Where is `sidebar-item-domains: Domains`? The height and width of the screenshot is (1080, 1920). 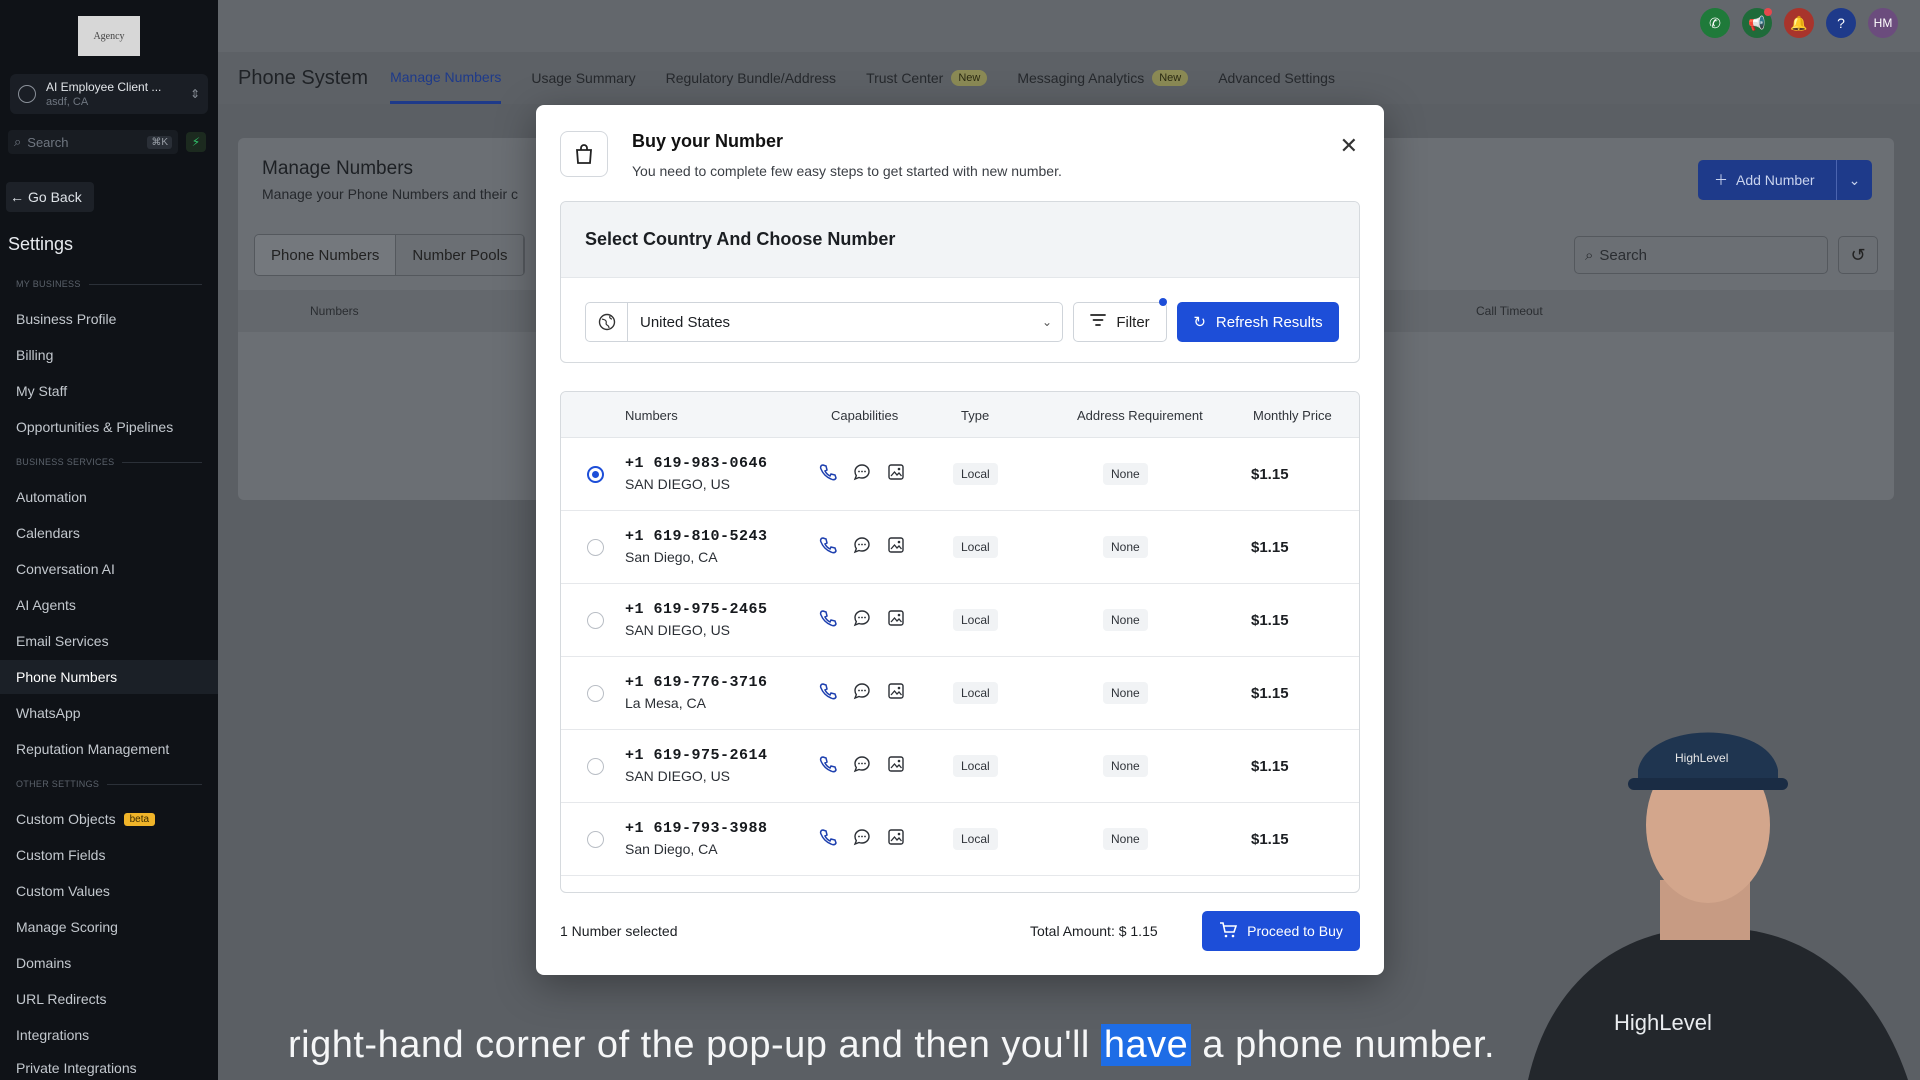
sidebar-item-domains: Domains is located at coordinates (109, 963).